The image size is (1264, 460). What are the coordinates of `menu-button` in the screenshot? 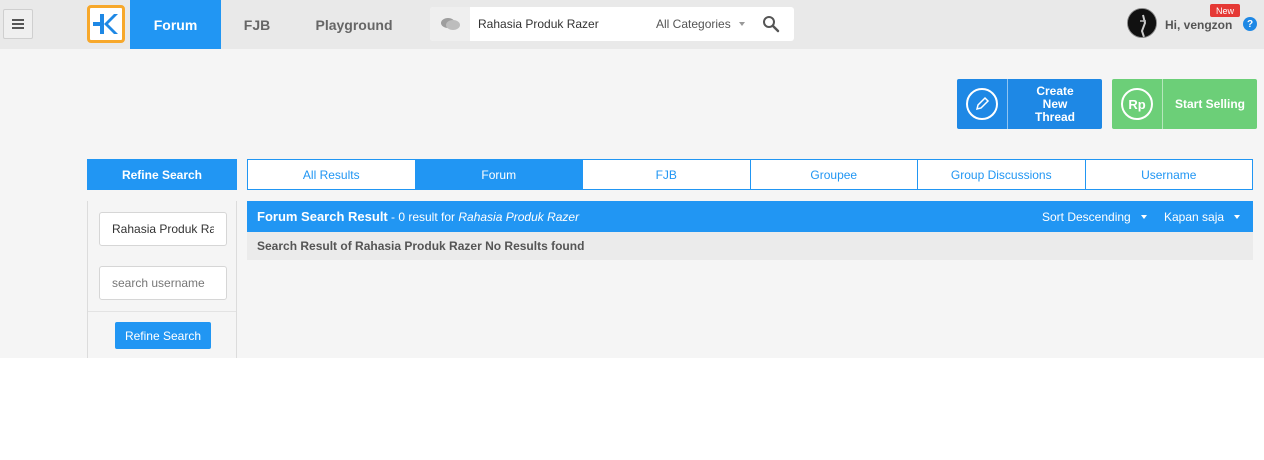 It's located at (18, 24).